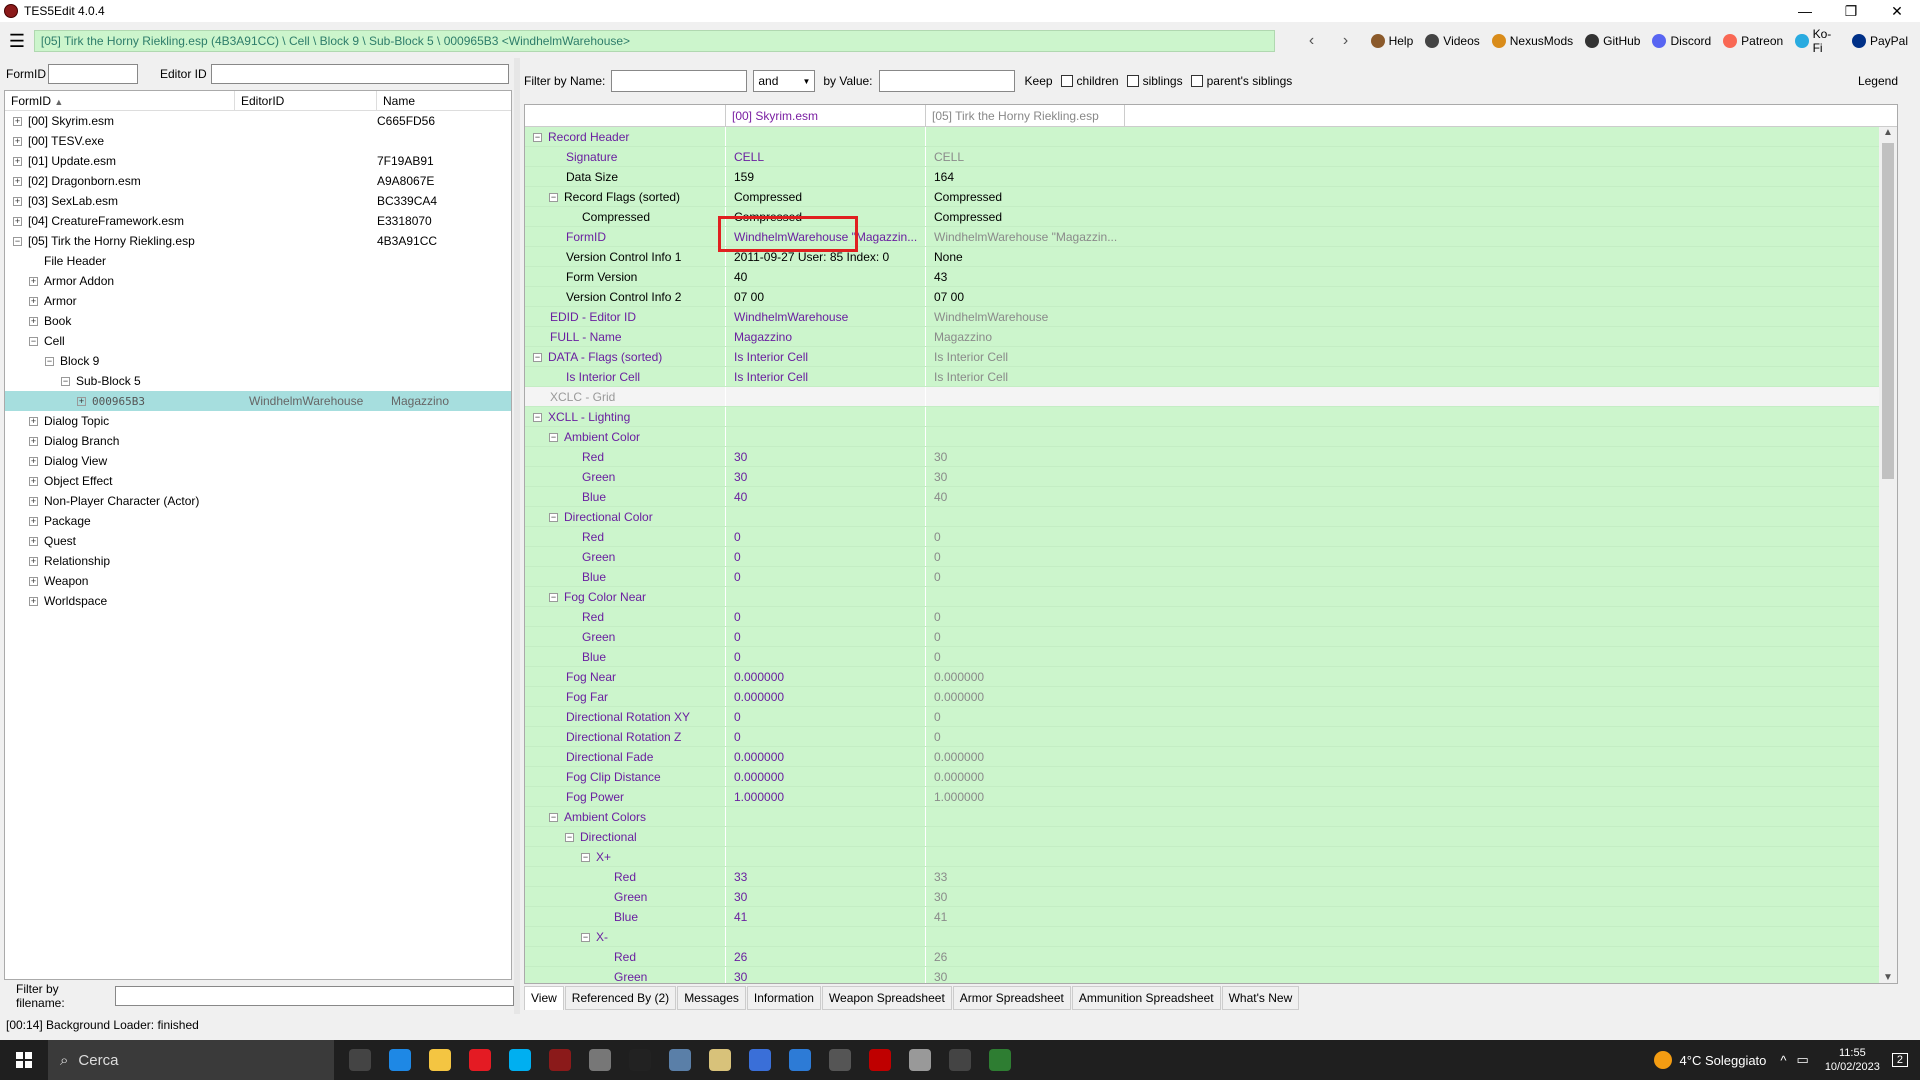 Image resolution: width=1920 pixels, height=1080 pixels. Describe the element at coordinates (1899, 1060) in the screenshot. I see `notification-icon: 2` at that location.